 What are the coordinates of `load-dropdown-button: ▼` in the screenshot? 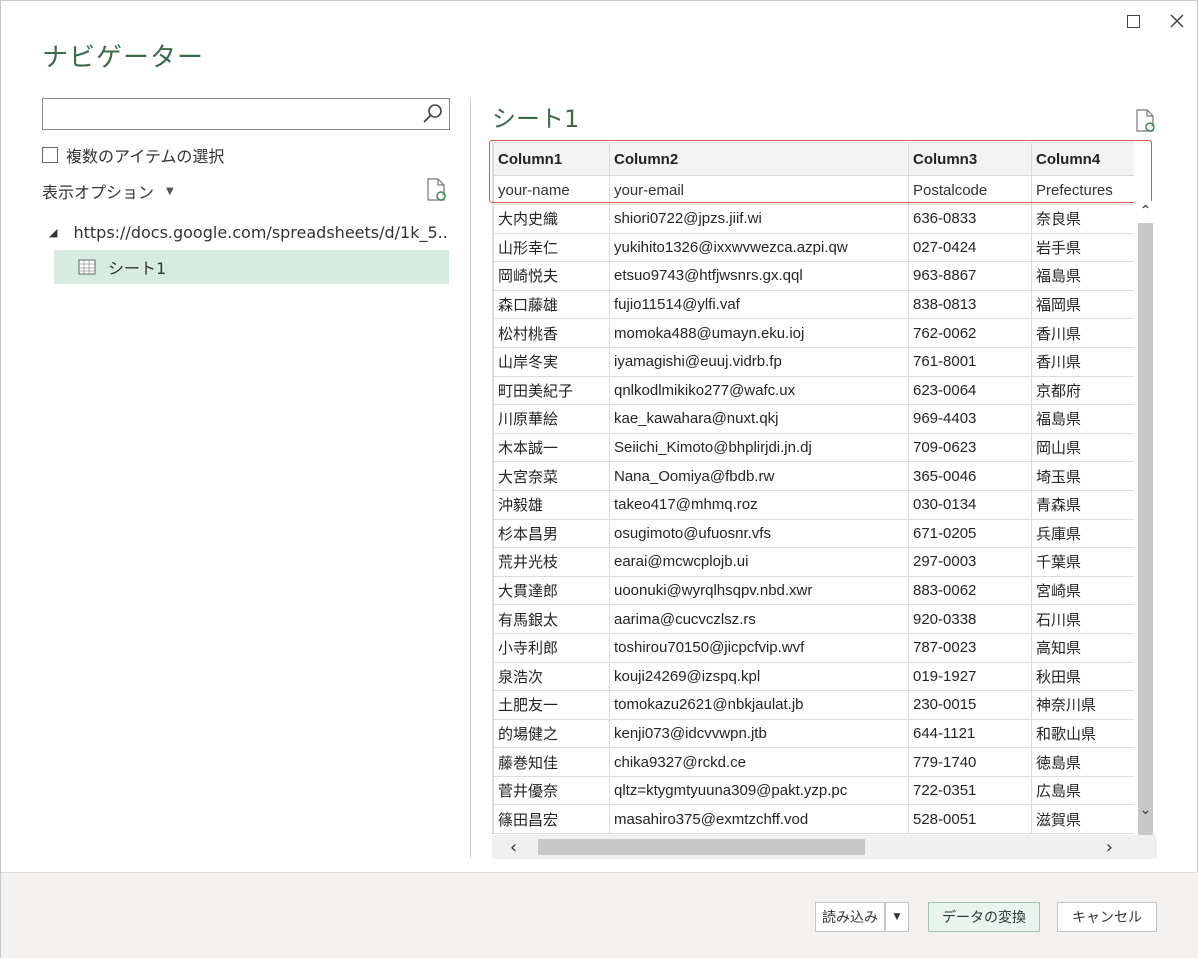 It's located at (897, 917).